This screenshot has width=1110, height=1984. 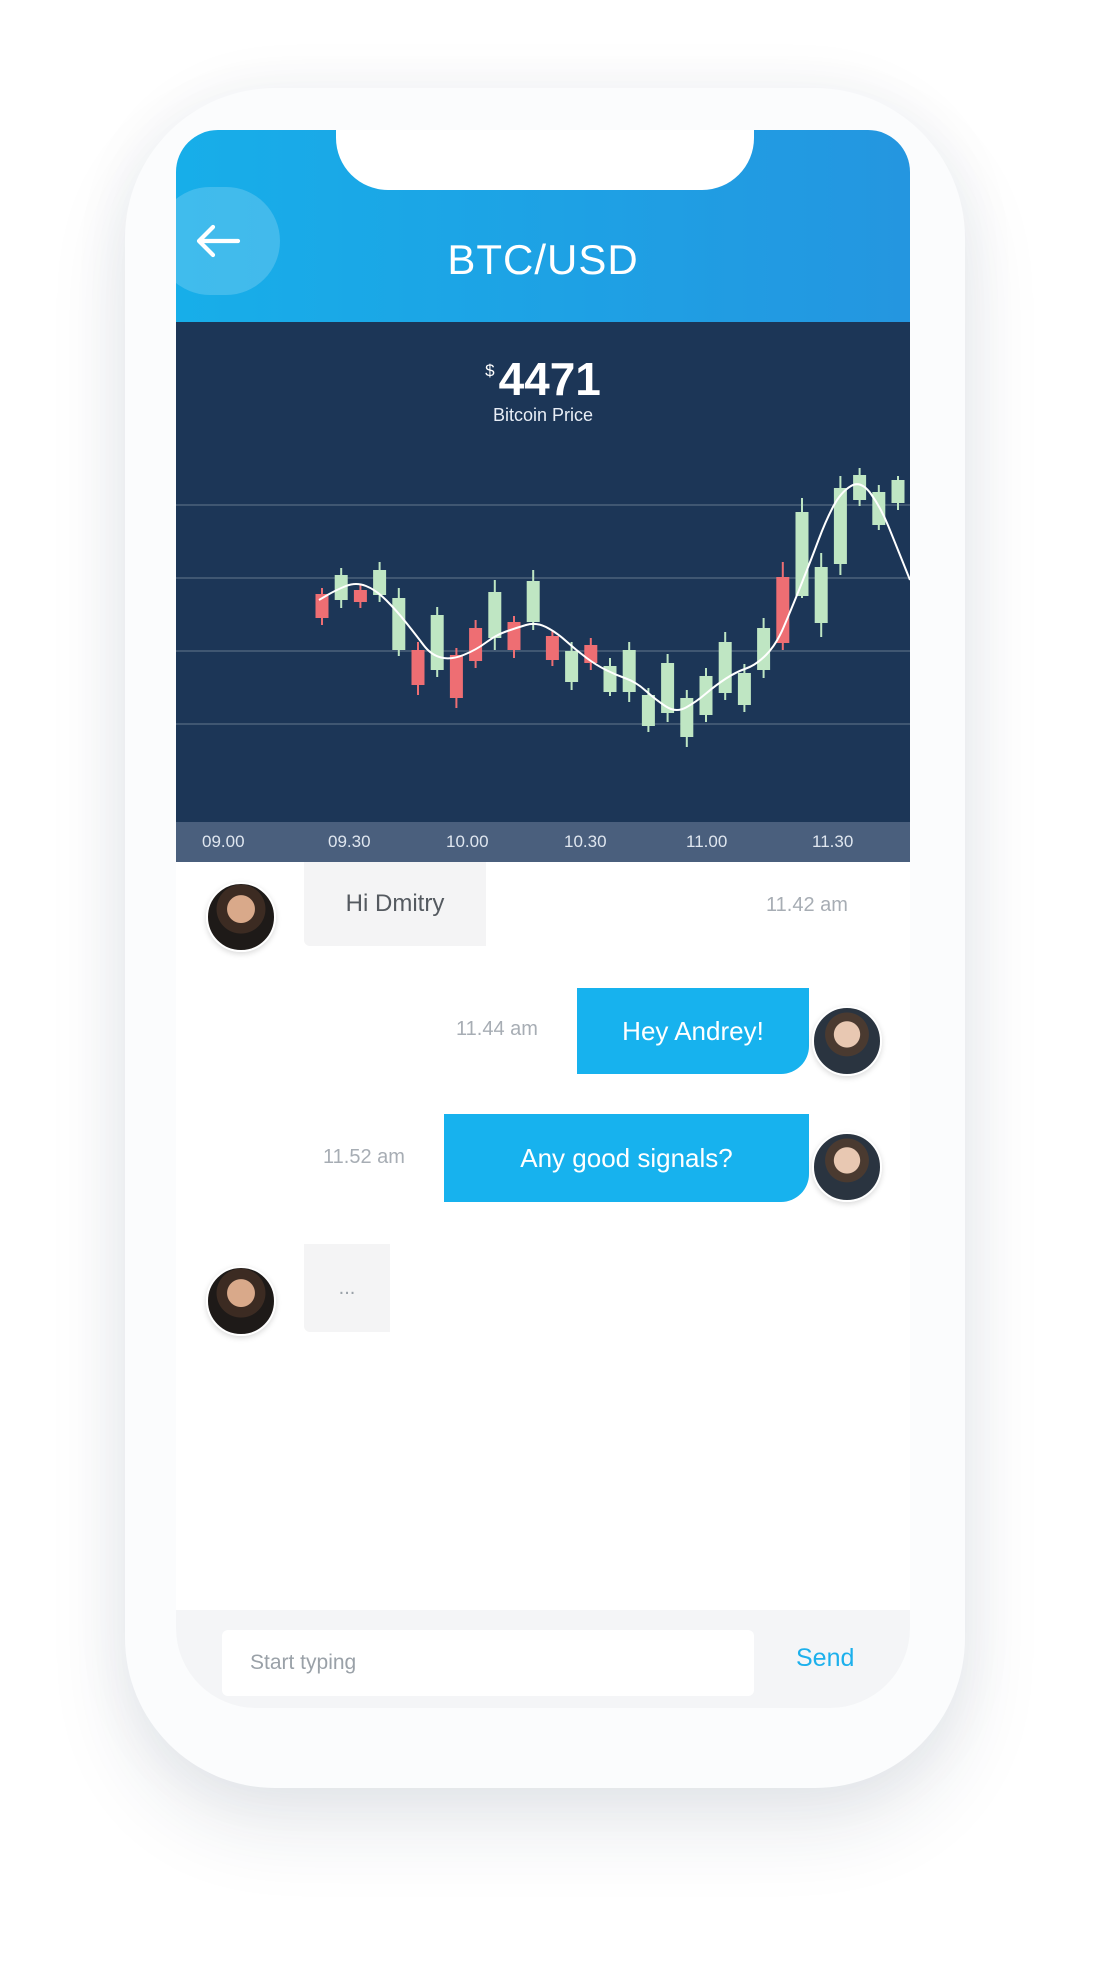 What do you see at coordinates (543, 907) in the screenshot?
I see `message-incoming: Hi Dmitry 11.42 am` at bounding box center [543, 907].